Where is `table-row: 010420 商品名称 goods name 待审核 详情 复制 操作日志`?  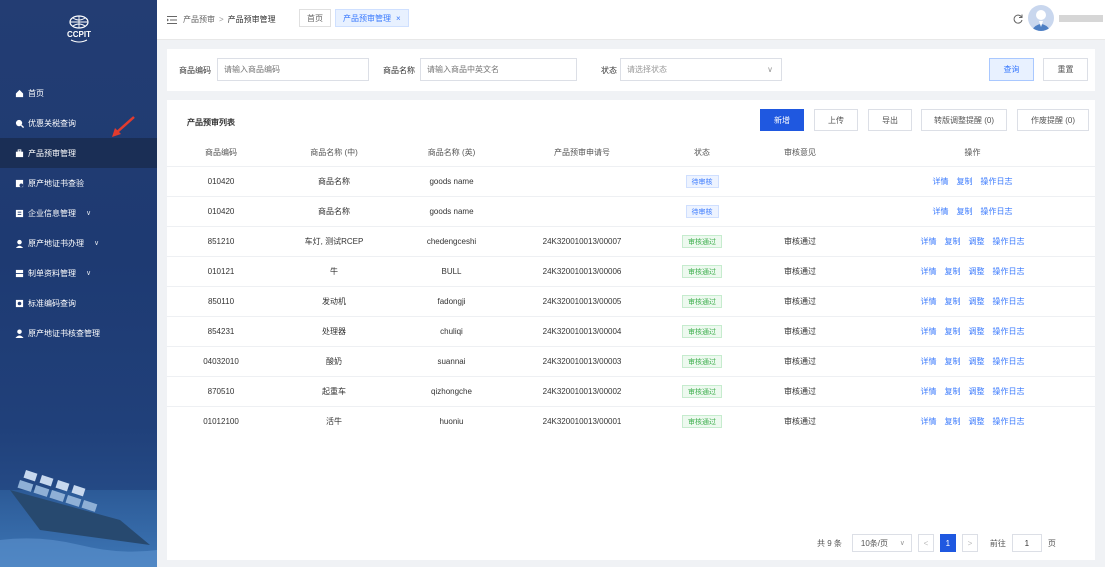 table-row: 010420 商品名称 goods name 待审核 详情 复制 操作日志 is located at coordinates (631, 210).